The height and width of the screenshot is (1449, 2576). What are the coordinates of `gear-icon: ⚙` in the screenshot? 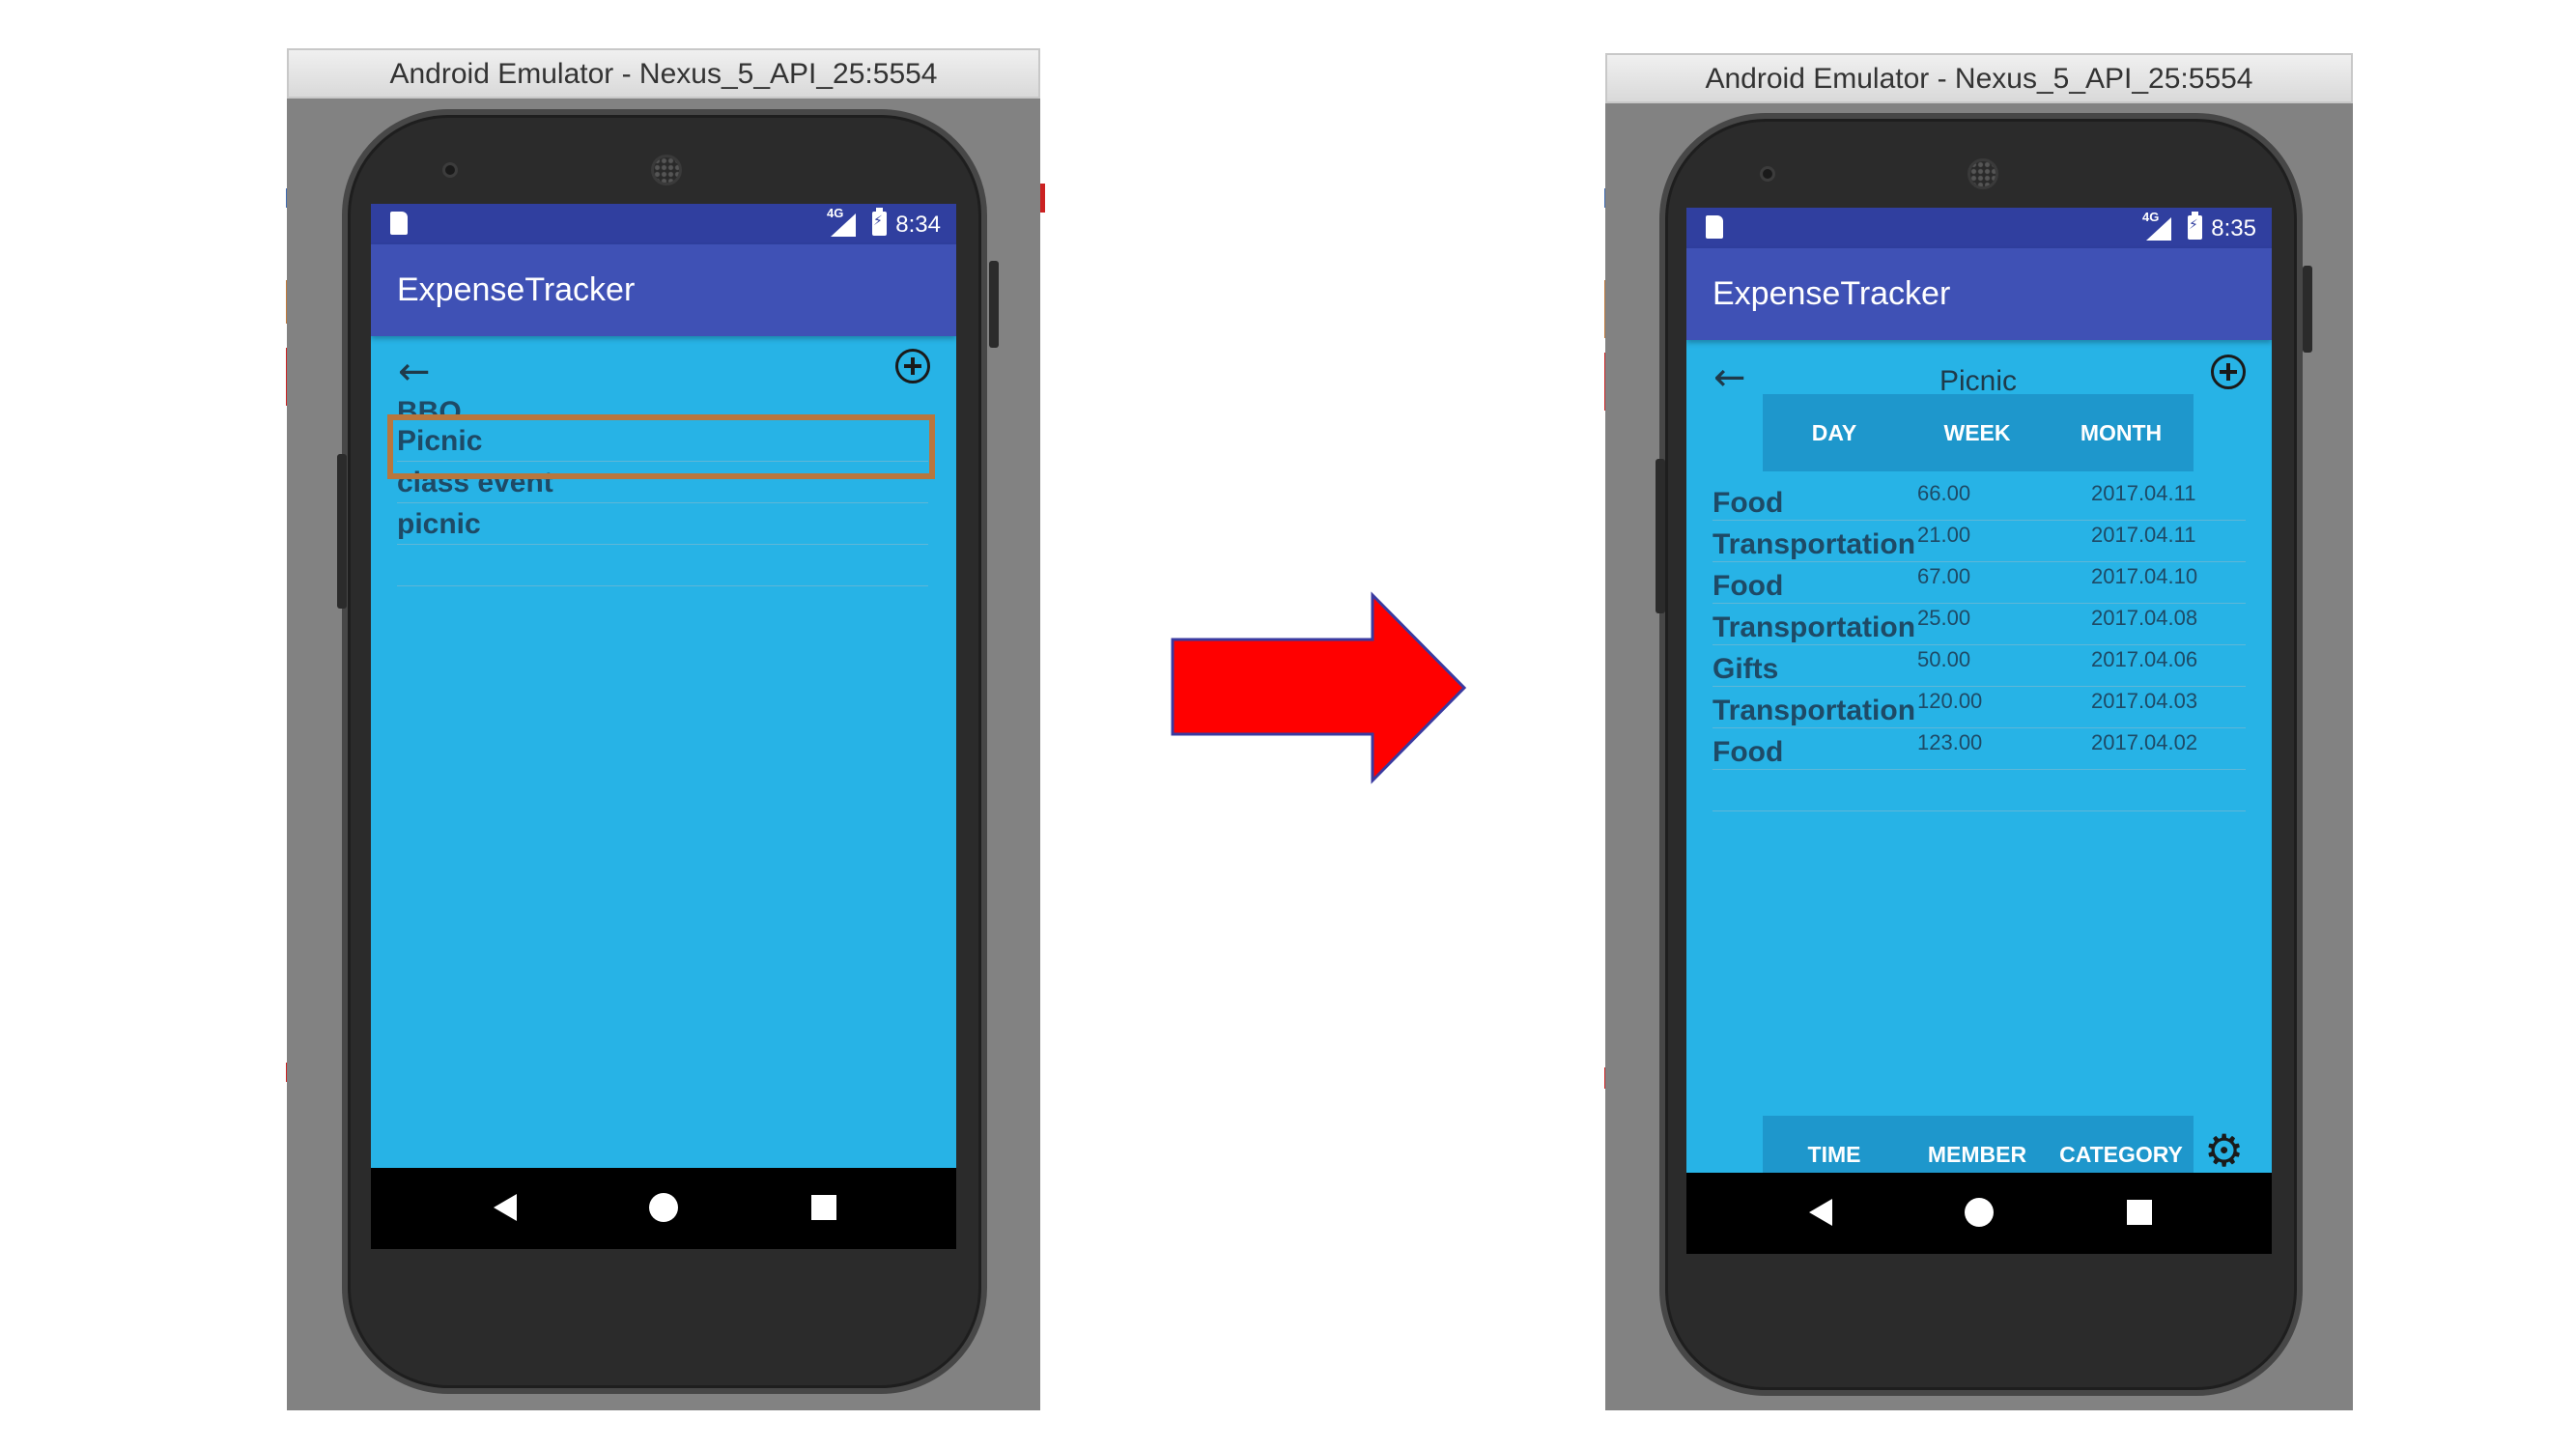 It's located at (2224, 1150).